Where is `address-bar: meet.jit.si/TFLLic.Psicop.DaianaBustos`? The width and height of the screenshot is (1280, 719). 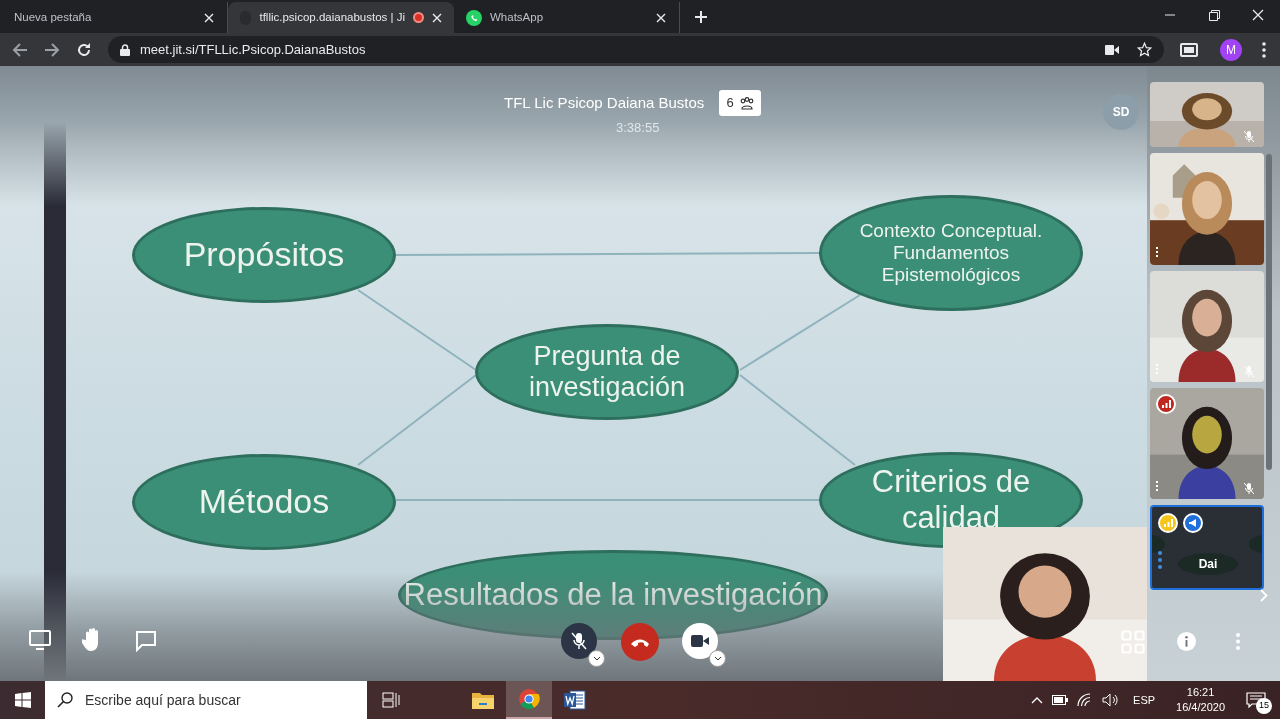 address-bar: meet.jit.si/TFLLic.Psicop.DaianaBustos is located at coordinates (636, 49).